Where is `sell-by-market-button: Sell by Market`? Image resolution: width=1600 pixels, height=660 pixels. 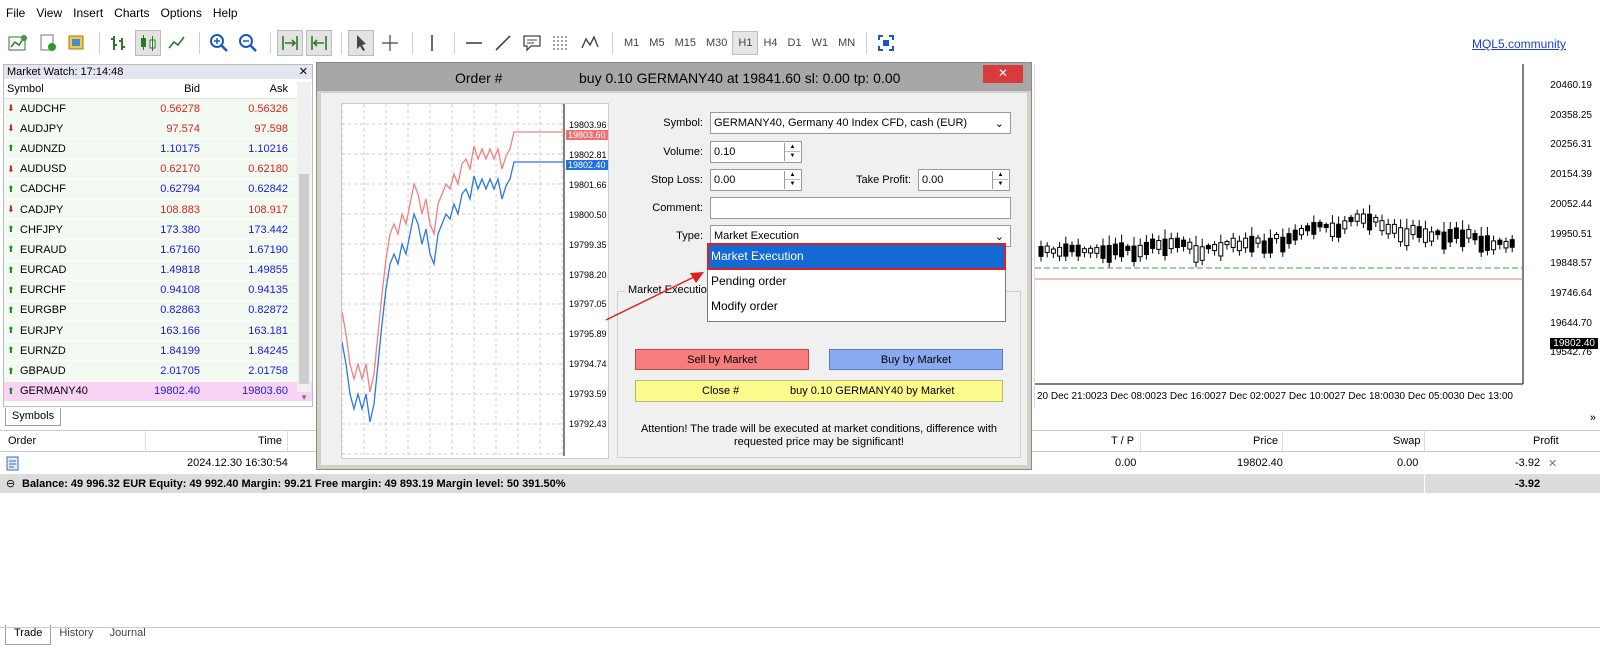 sell-by-market-button: Sell by Market is located at coordinates (722, 359).